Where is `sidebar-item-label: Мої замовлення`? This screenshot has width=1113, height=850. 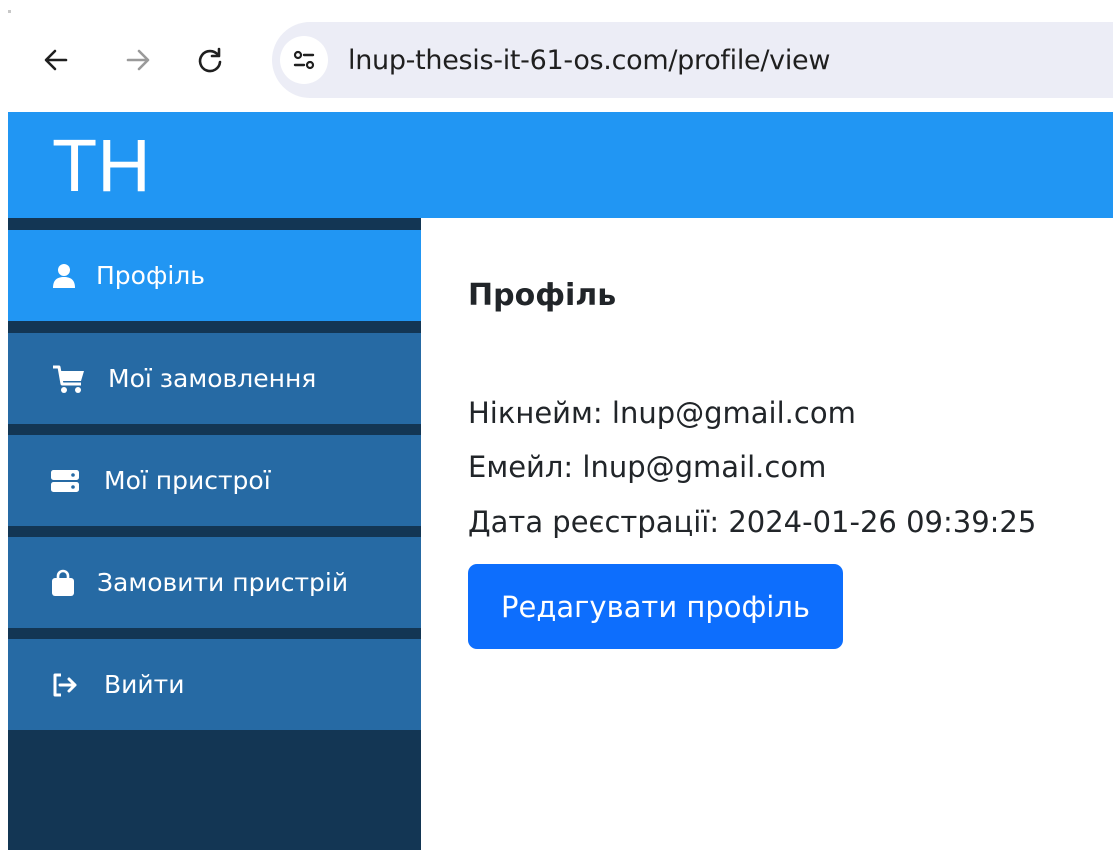
sidebar-item-label: Мої замовлення is located at coordinates (212, 378).